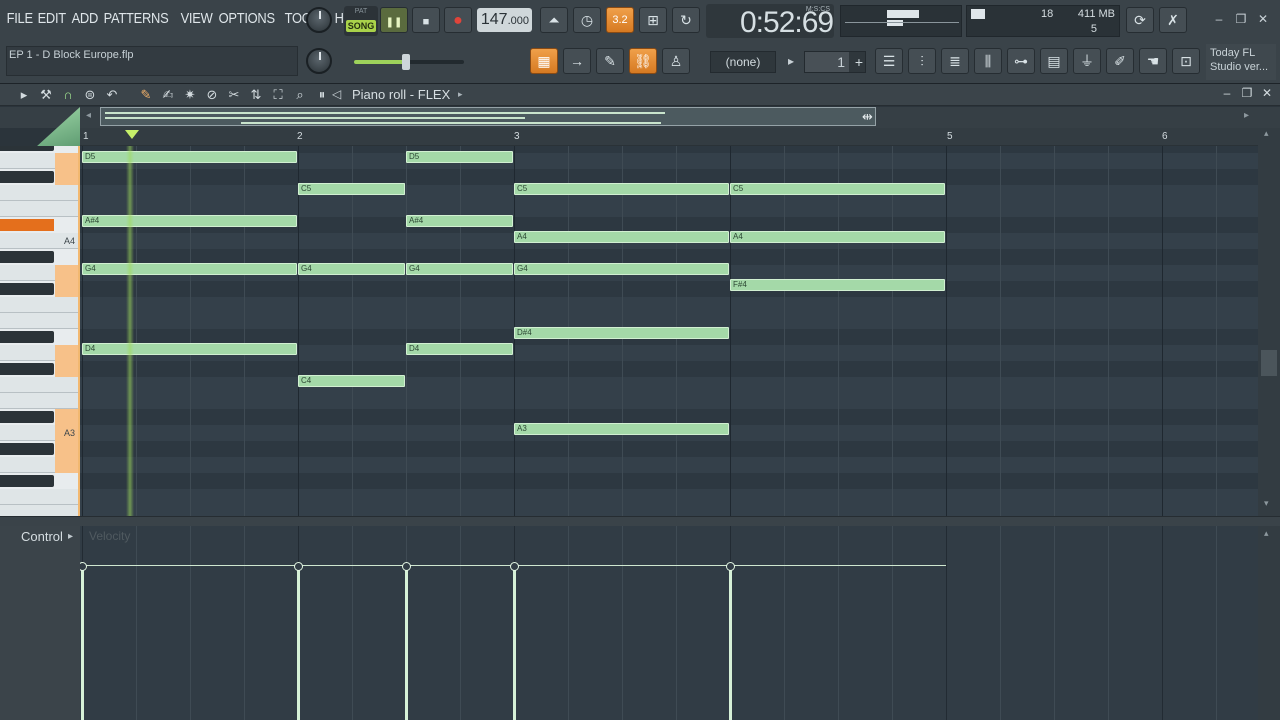 The width and height of the screenshot is (1280, 720). Describe the element at coordinates (1021, 61) in the screenshot. I see `browser-button: ⊶` at that location.